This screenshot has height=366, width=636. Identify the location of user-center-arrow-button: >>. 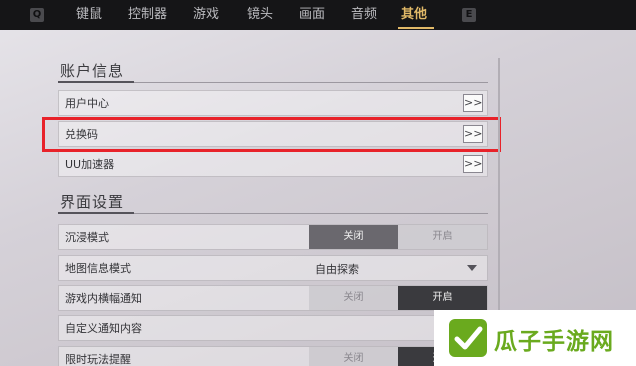
(473, 103).